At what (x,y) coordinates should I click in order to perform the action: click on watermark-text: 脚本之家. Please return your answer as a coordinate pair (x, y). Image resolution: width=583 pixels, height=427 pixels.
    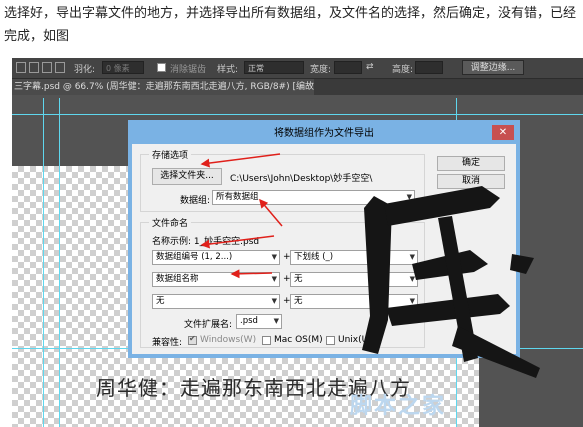
    Looking at the image, I should click on (398, 406).